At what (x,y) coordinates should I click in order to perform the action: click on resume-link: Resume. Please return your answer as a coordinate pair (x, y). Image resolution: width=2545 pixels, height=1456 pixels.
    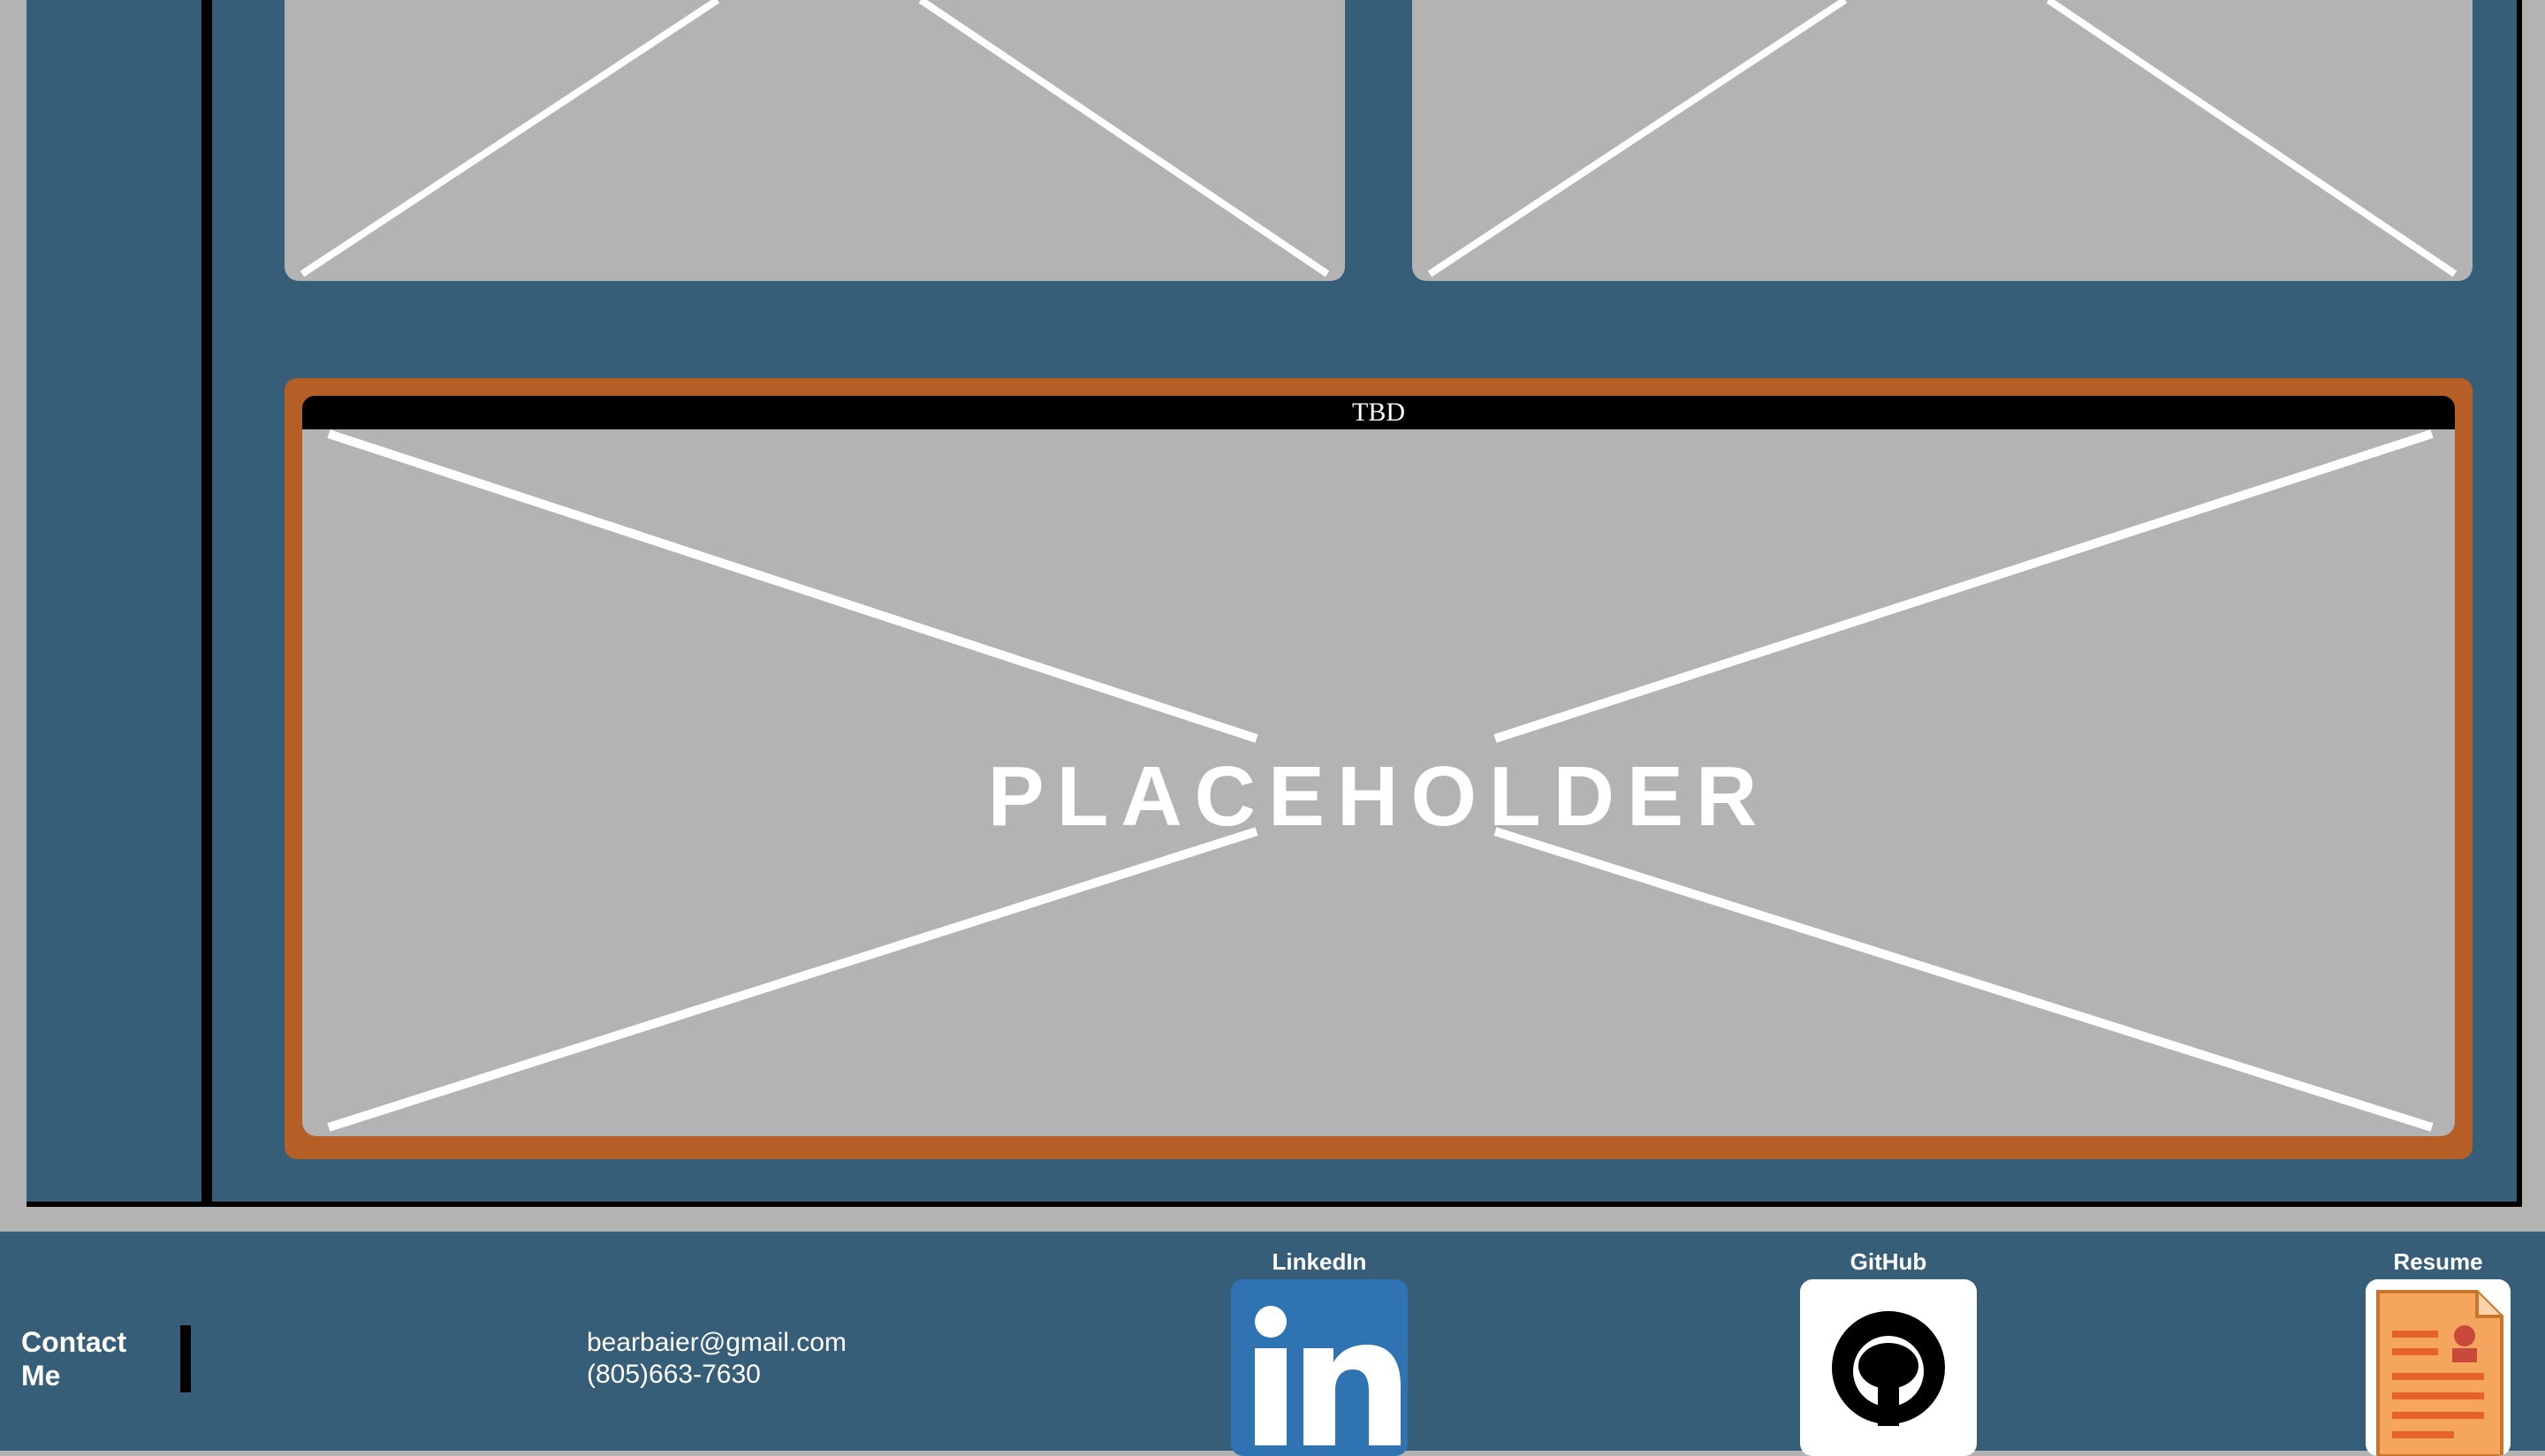
    Looking at the image, I should click on (2438, 1351).